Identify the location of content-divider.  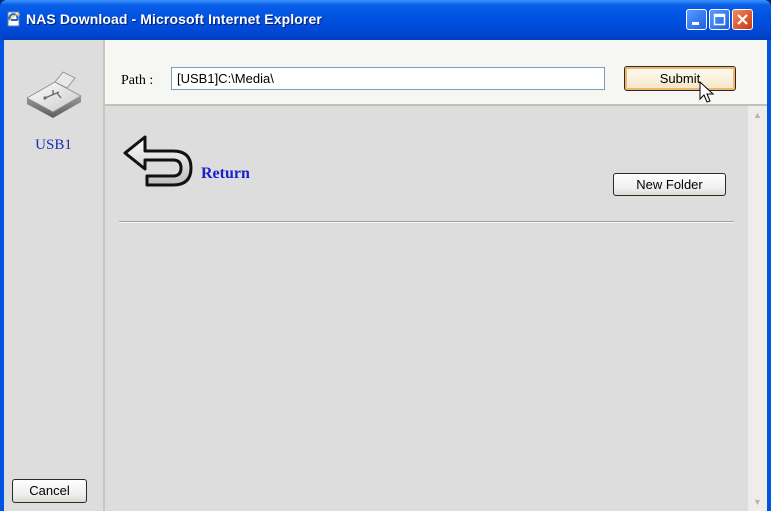
(426, 222).